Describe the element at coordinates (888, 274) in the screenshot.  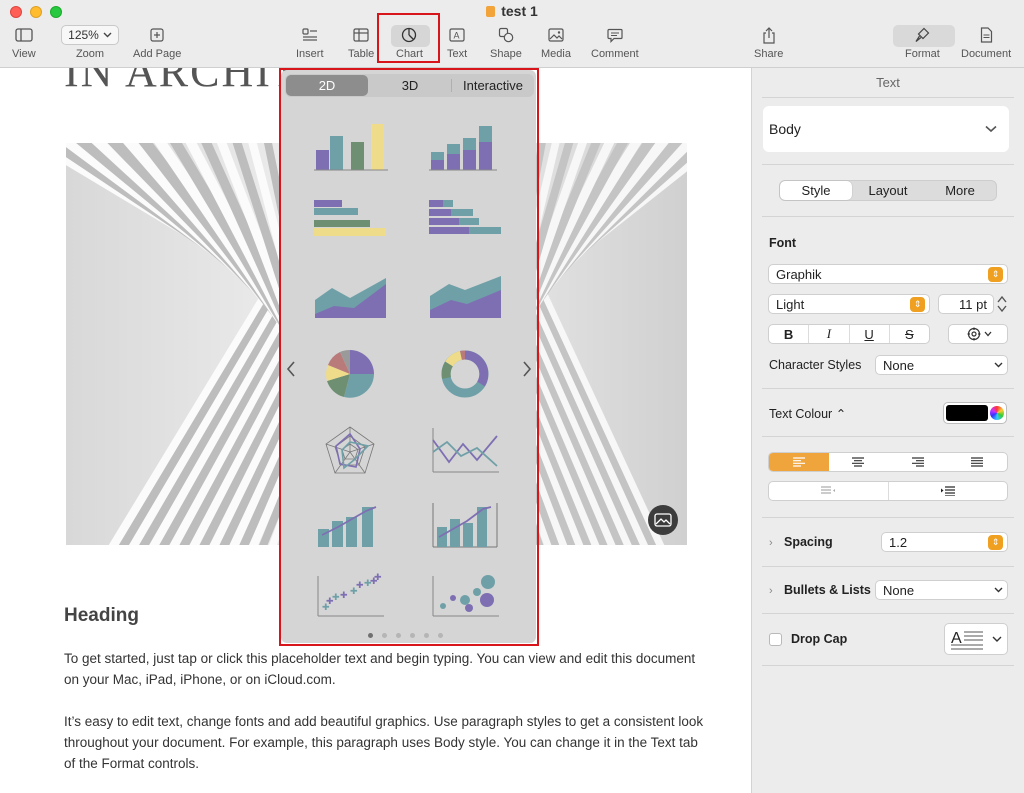
I see `font-family-popup: Graphik ⇕` at that location.